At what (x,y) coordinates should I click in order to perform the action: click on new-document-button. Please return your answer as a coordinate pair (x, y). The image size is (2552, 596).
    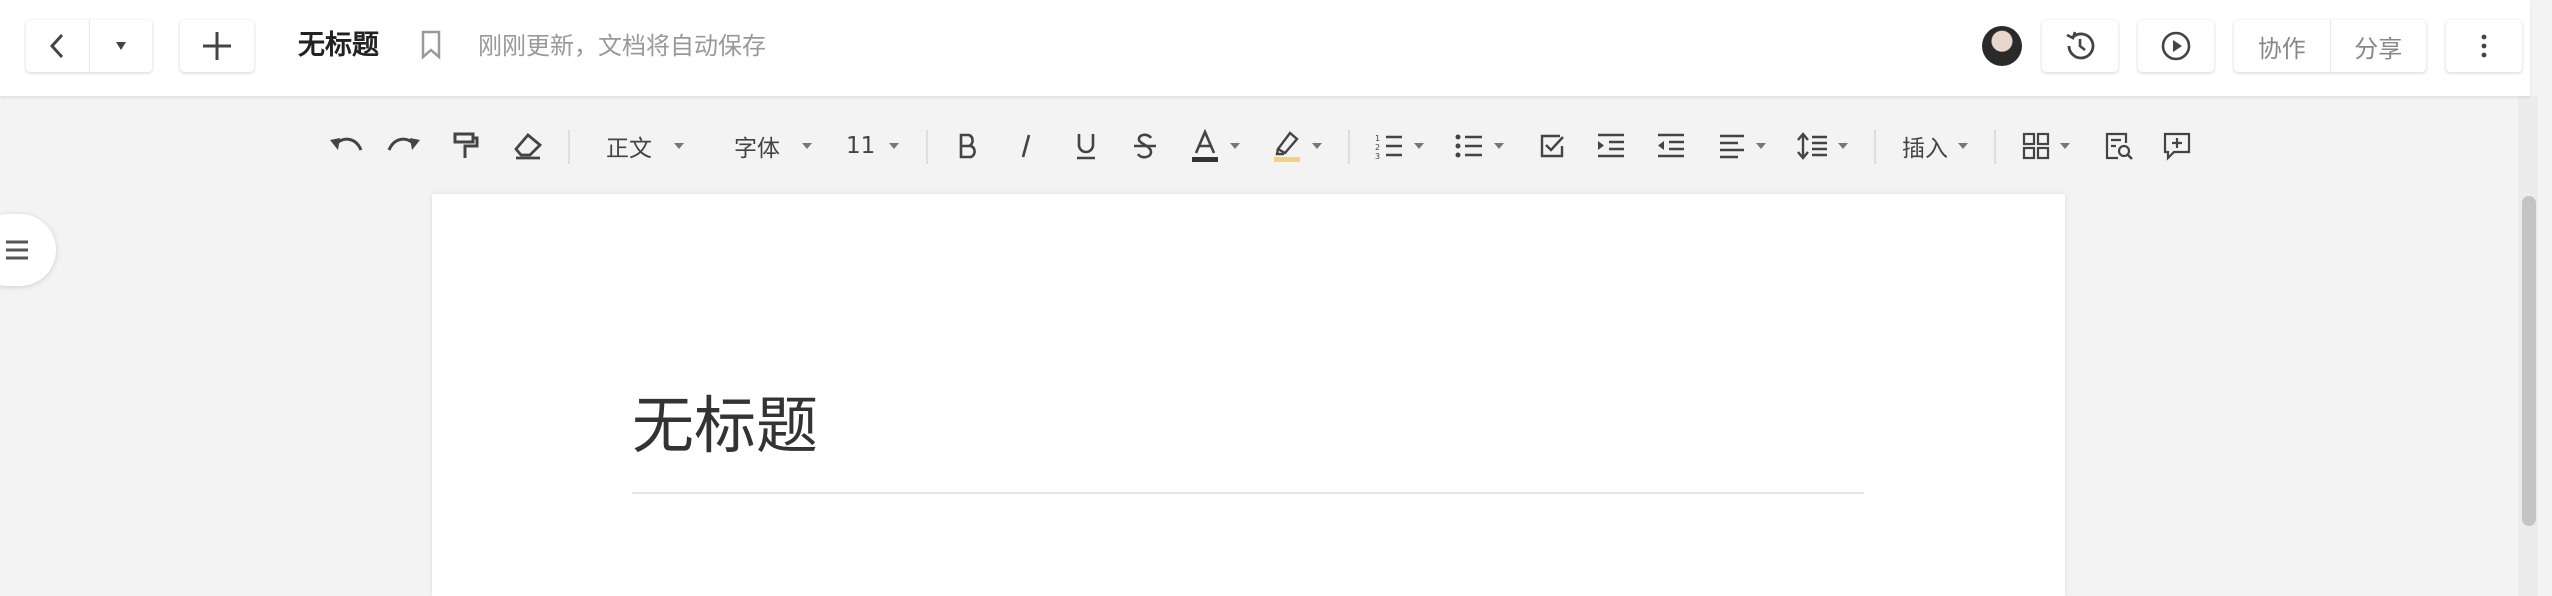
    Looking at the image, I should click on (217, 46).